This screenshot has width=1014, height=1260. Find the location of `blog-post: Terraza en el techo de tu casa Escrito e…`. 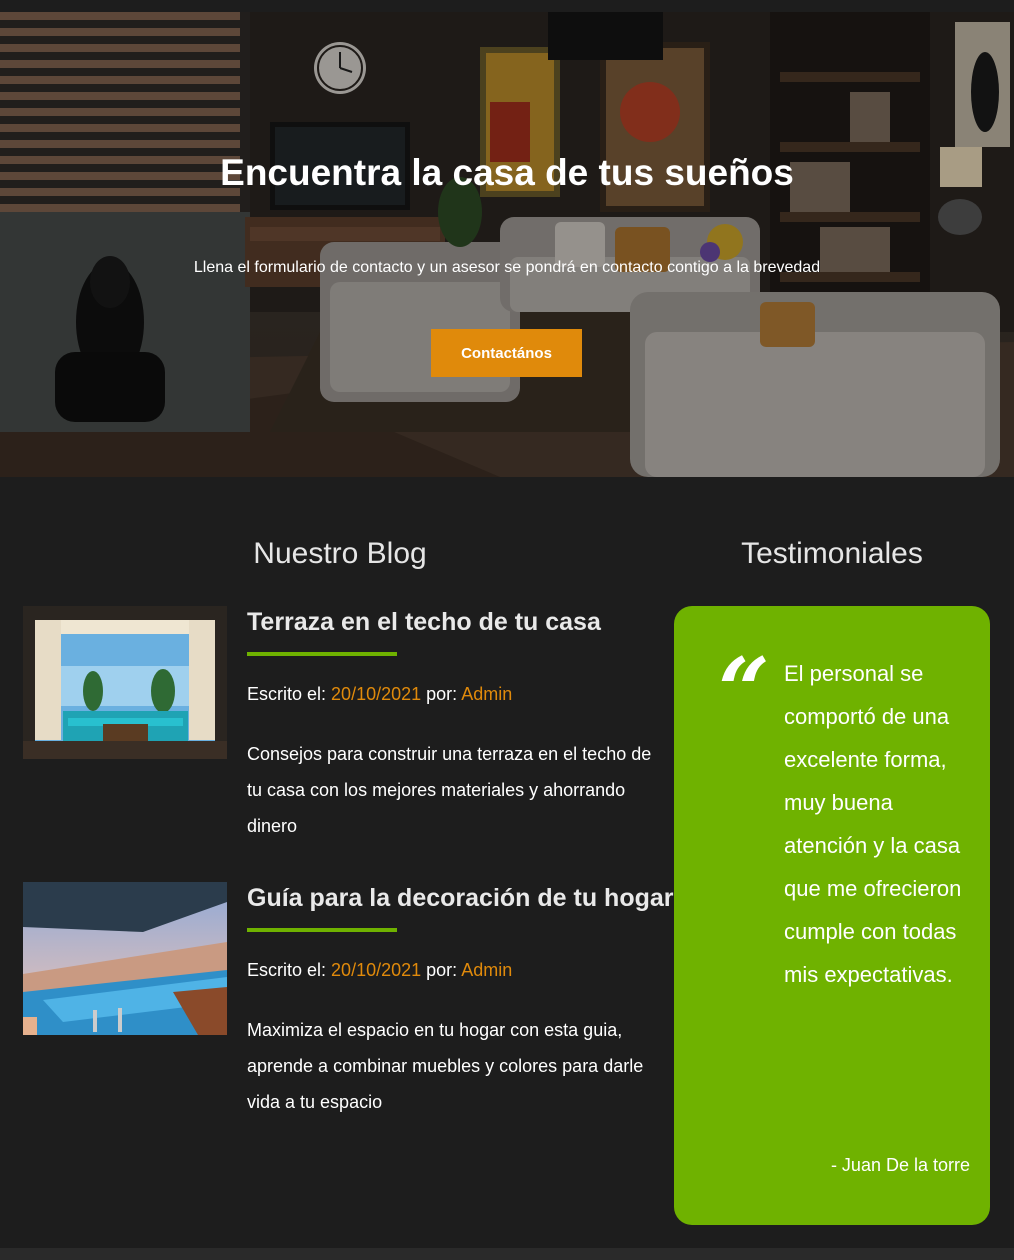

blog-post: Terraza en el techo de tu casa Escrito e… is located at coordinates (343, 726).